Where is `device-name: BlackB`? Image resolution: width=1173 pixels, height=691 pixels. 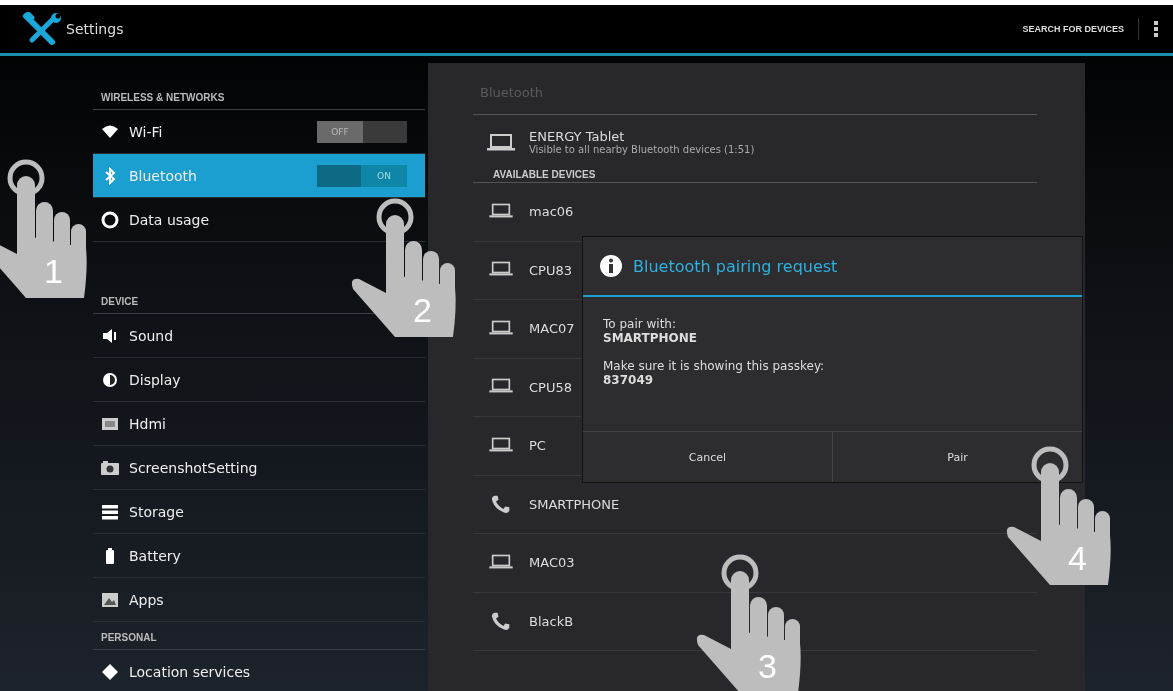 device-name: BlackB is located at coordinates (551, 621).